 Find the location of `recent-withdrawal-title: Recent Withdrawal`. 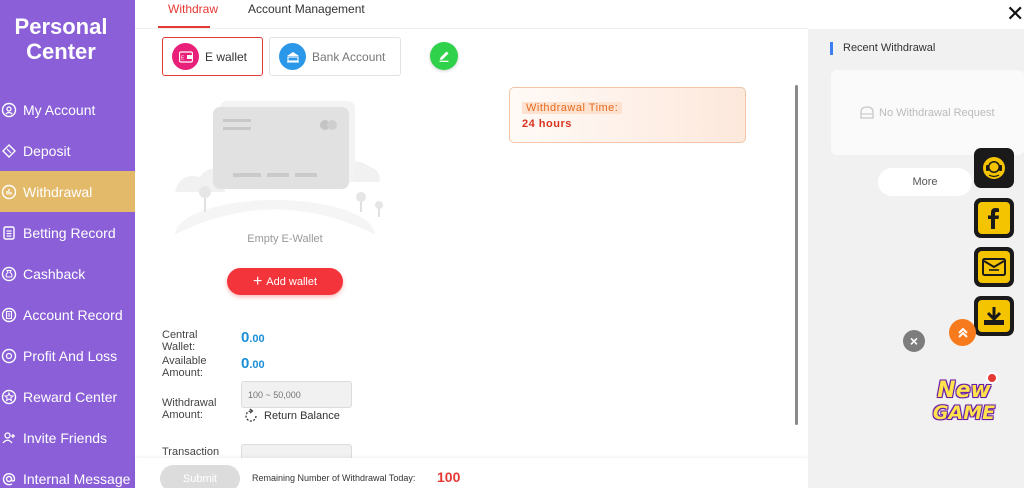

recent-withdrawal-title: Recent Withdrawal is located at coordinates (882, 48).